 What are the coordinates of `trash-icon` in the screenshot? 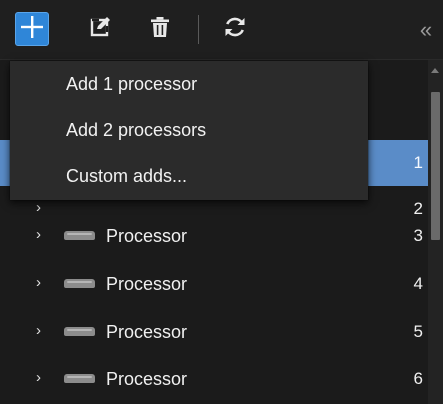 It's located at (160, 29).